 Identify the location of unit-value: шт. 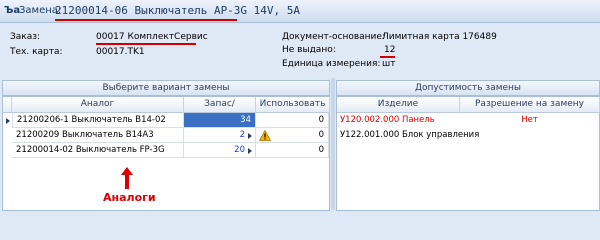
(389, 64).